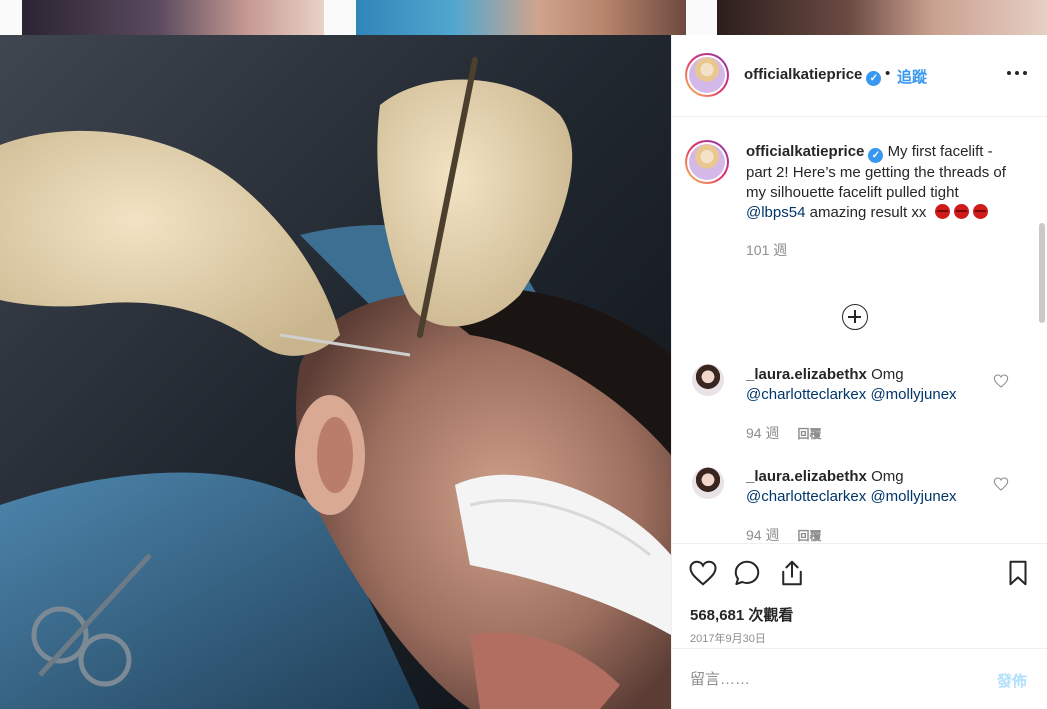  I want to click on save-bookmark-icon, so click(1018, 573).